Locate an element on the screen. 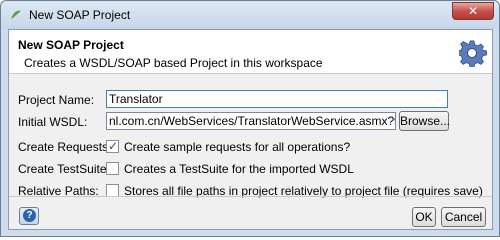  initial-wsdl-label: Initial WSDL: is located at coordinates (53, 122).